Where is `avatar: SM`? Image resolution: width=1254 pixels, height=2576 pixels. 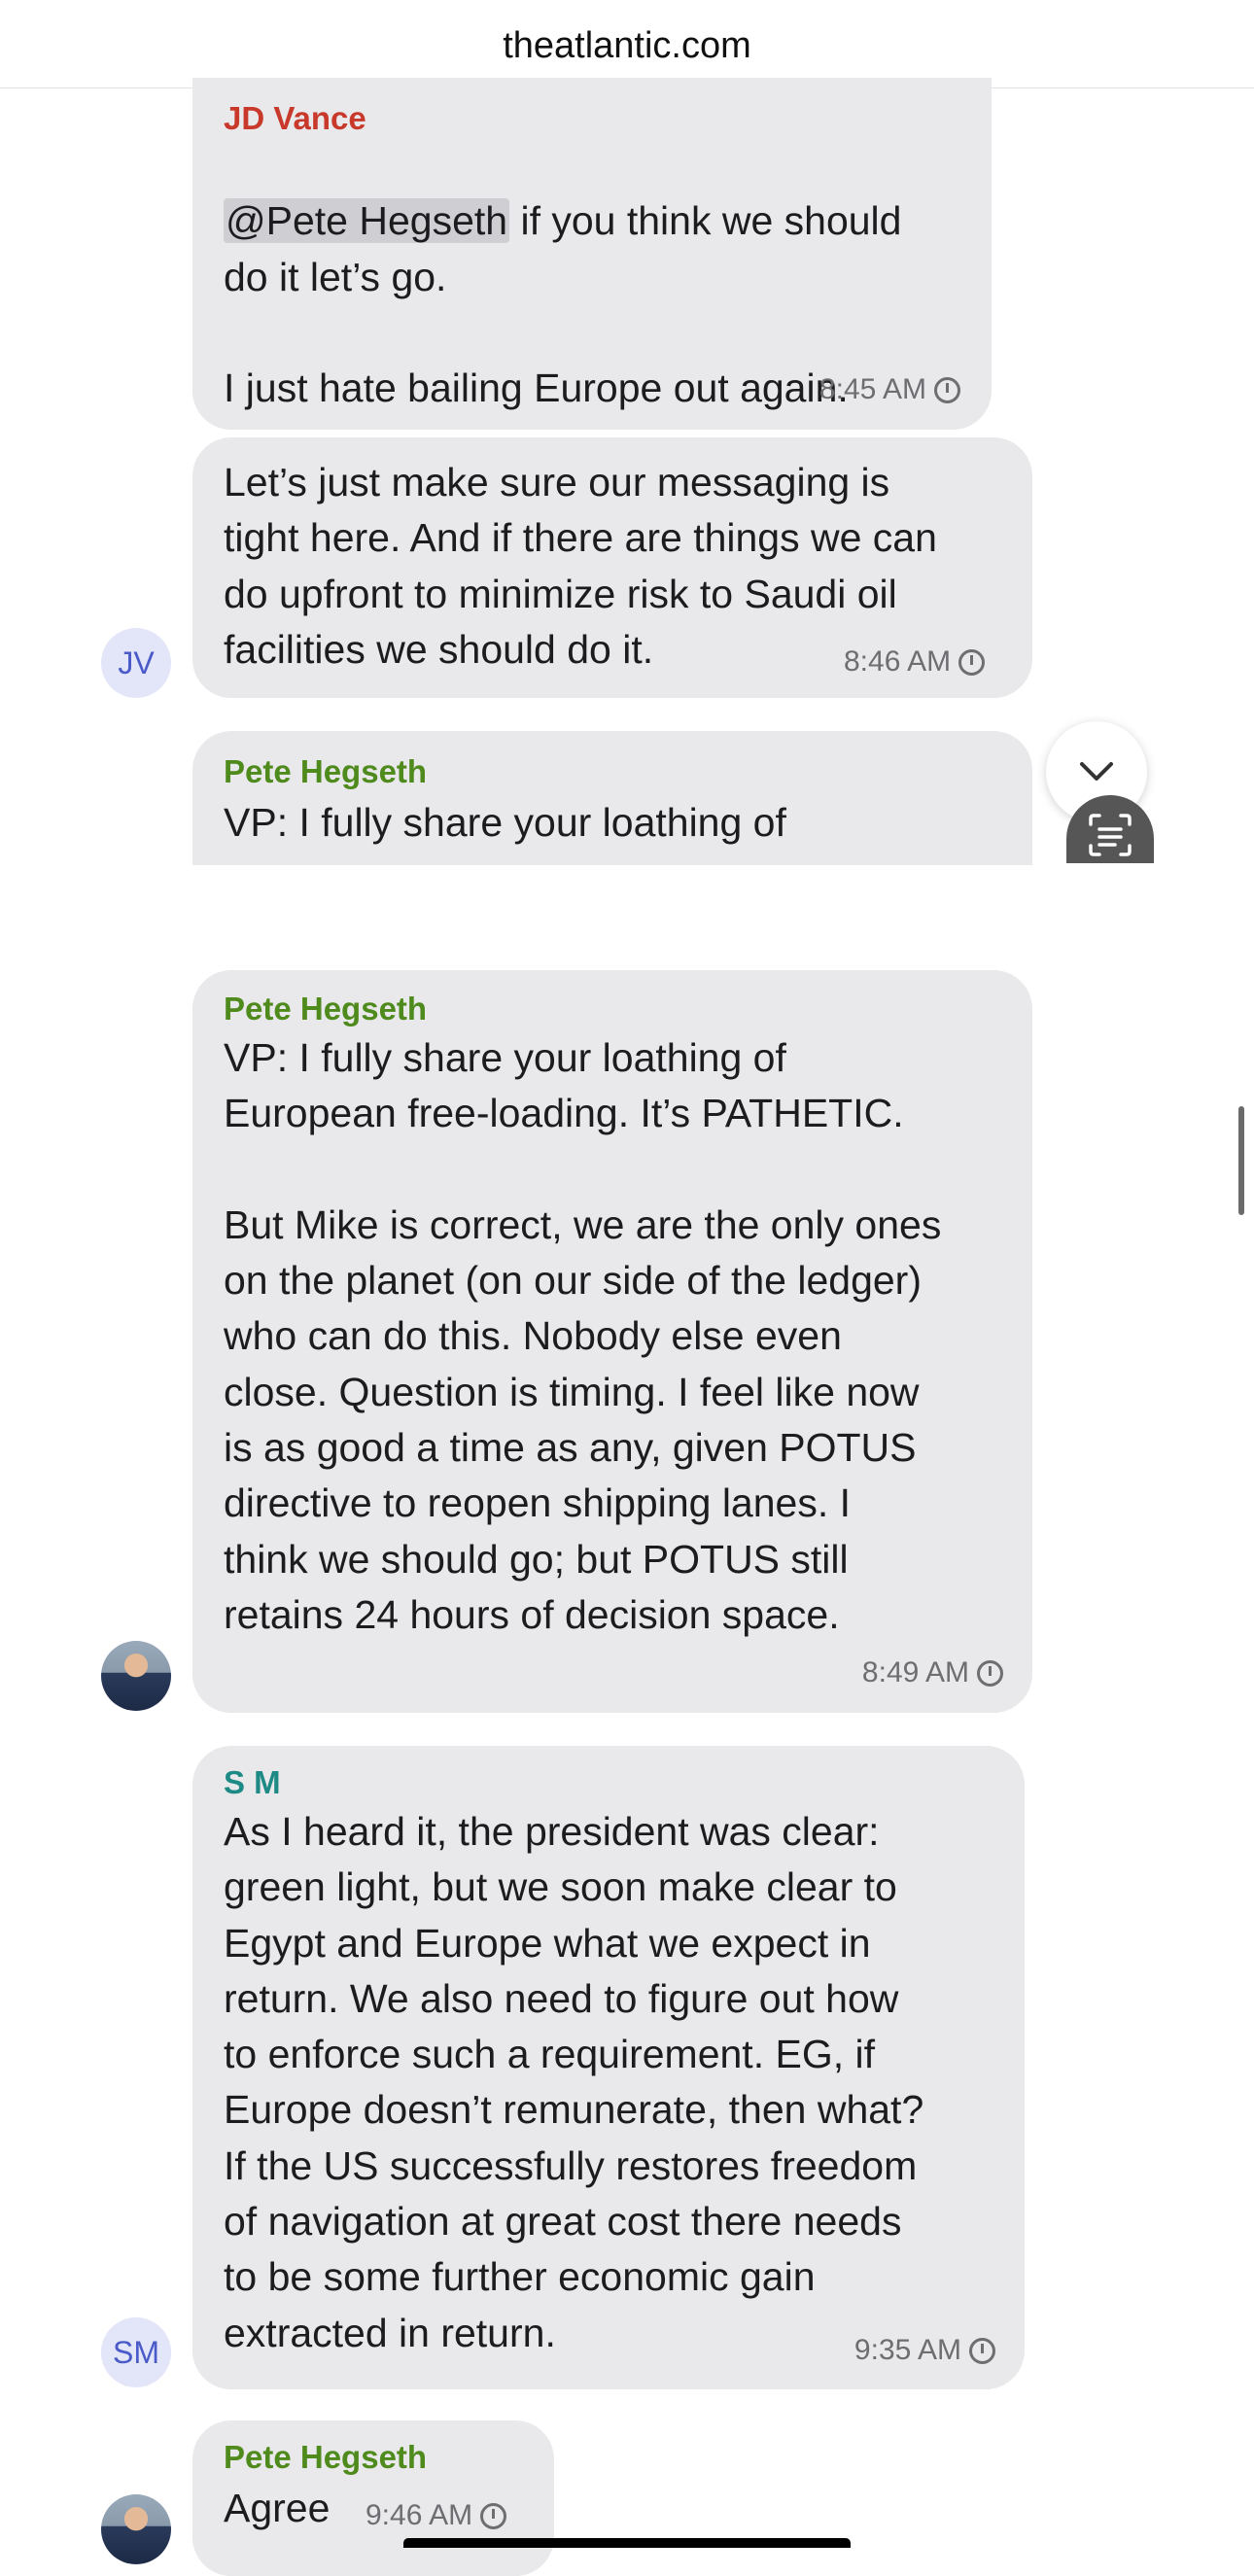
avatar: SM is located at coordinates (136, 2352).